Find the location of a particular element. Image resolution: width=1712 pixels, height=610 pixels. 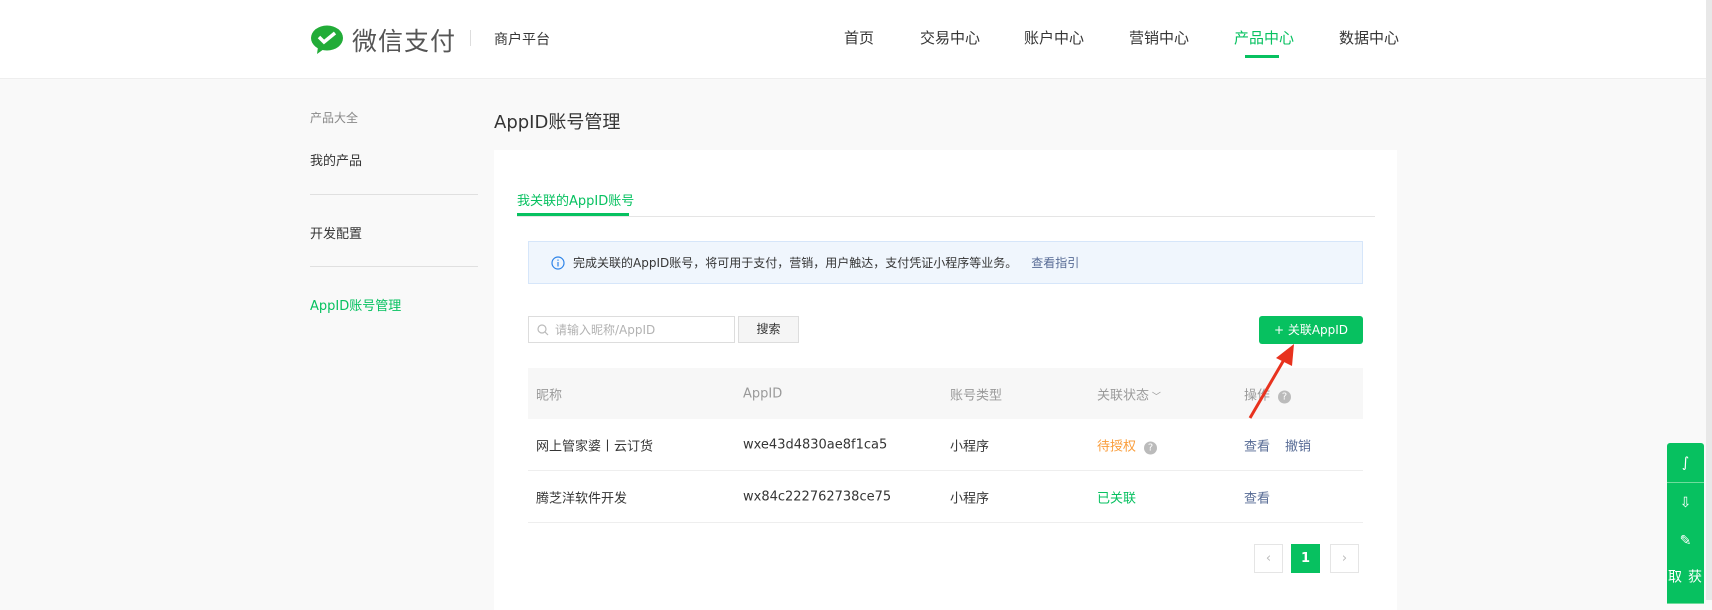

status-pending: 待授权 is located at coordinates (1117, 446).